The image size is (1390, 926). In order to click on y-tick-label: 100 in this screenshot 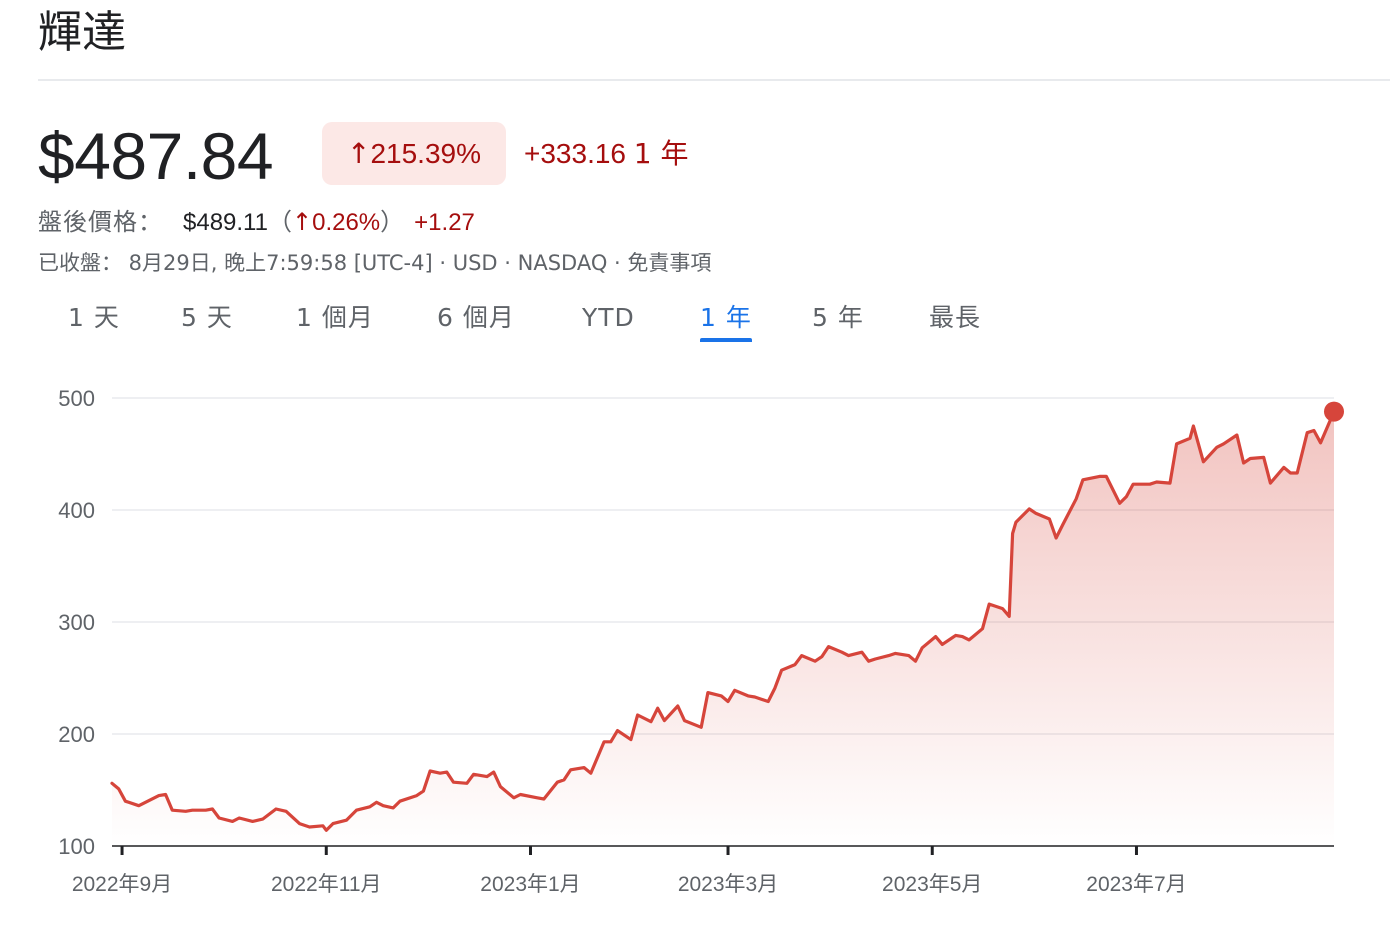, I will do `click(76, 846)`.